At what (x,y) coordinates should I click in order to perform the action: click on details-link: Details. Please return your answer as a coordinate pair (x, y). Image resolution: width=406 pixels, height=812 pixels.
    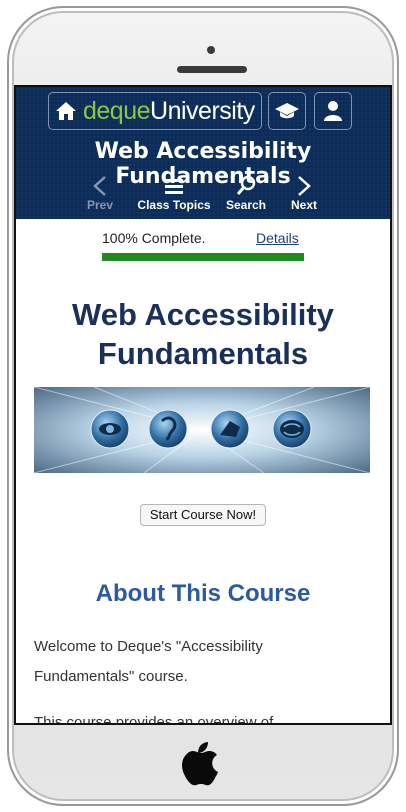
    Looking at the image, I should click on (277, 238).